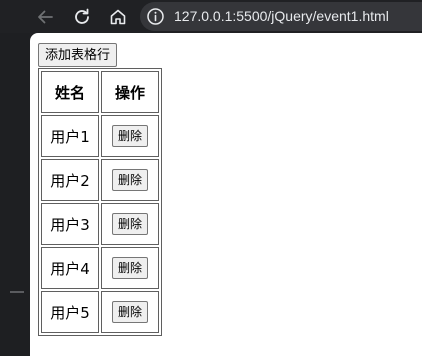 This screenshot has width=422, height=356. I want to click on reload-icon, so click(82, 16).